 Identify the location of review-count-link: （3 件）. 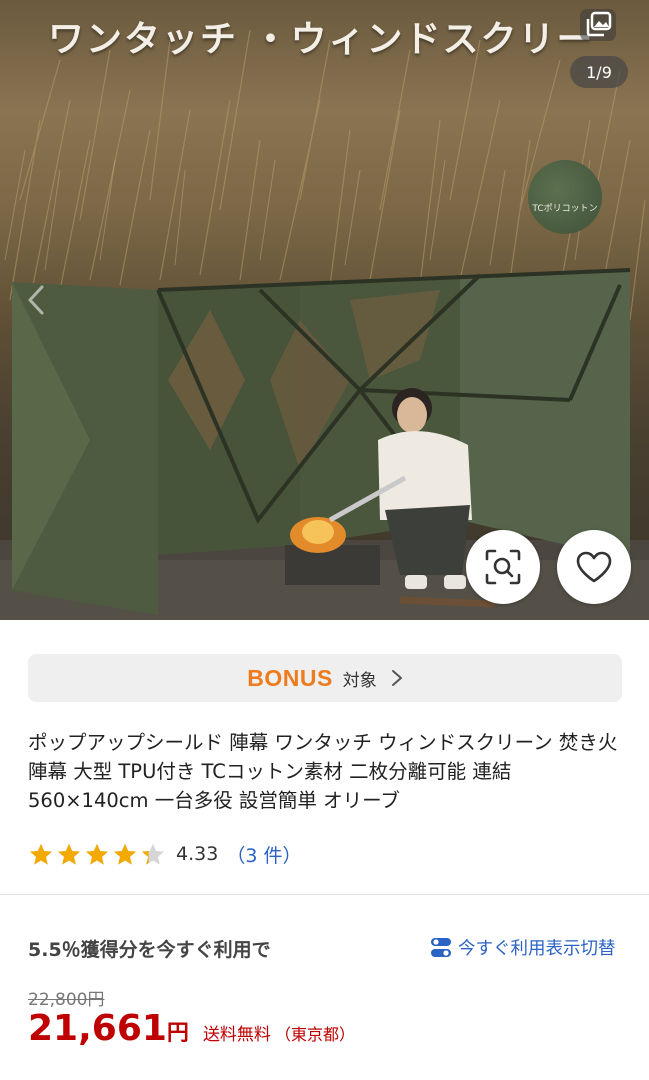
(263, 854).